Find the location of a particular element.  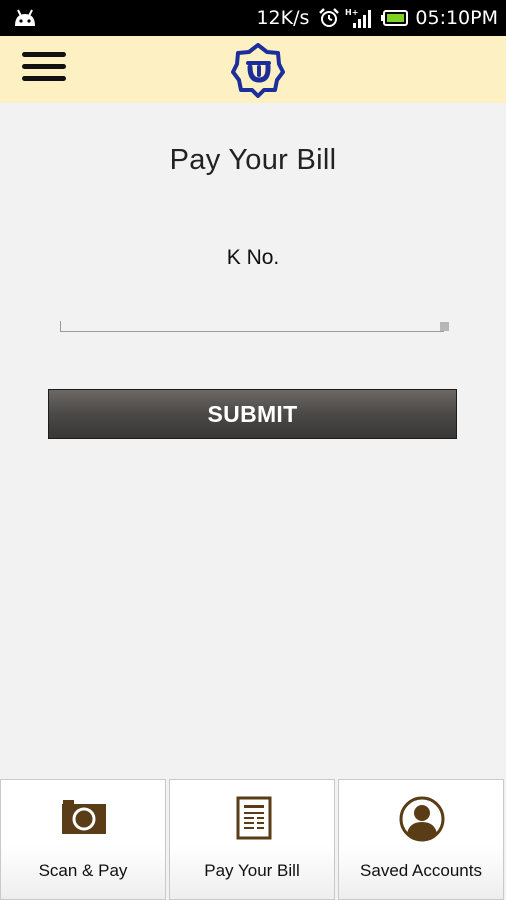

network-speed: 12K/s is located at coordinates (283, 18).